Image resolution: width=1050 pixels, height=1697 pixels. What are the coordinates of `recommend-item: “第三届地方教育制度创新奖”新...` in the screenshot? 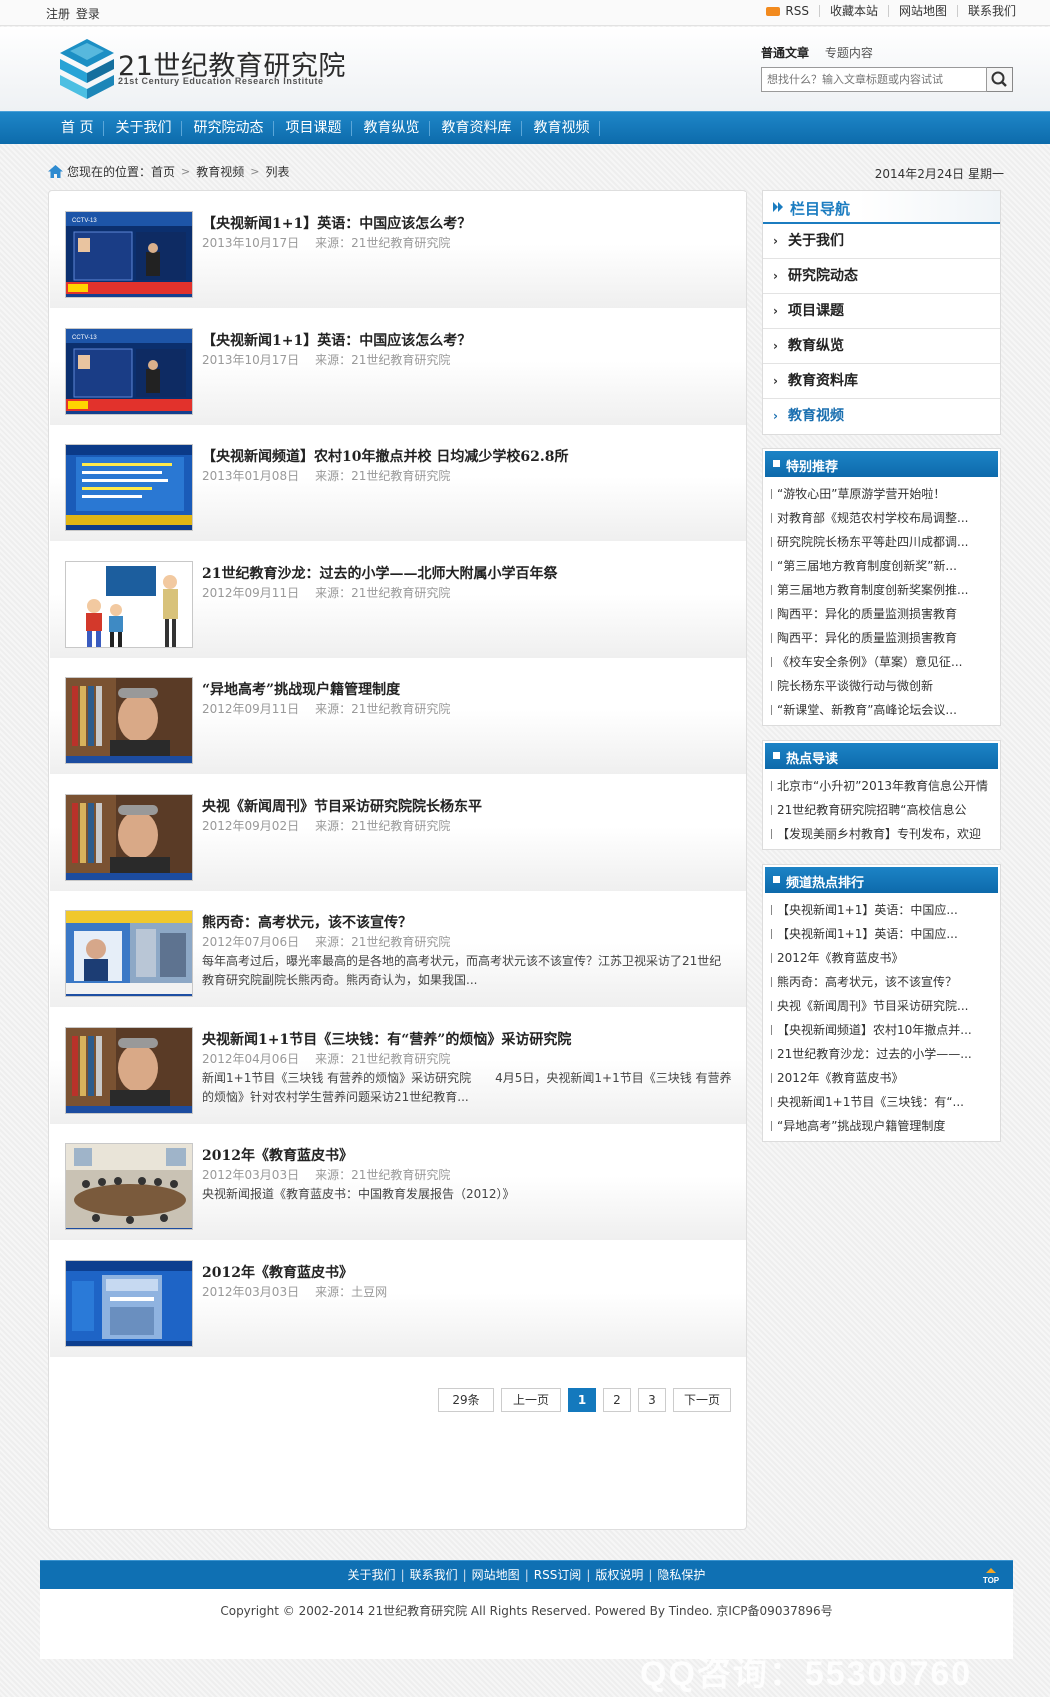 It's located at (885, 569).